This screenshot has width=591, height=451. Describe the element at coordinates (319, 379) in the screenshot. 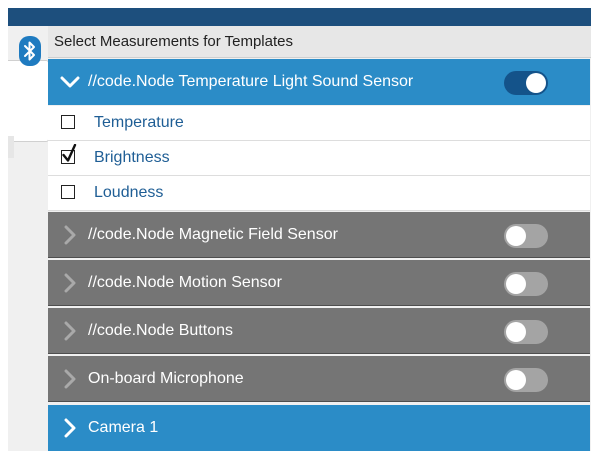

I see `sensor-row-onboard-microphone: On-board Microphone` at that location.